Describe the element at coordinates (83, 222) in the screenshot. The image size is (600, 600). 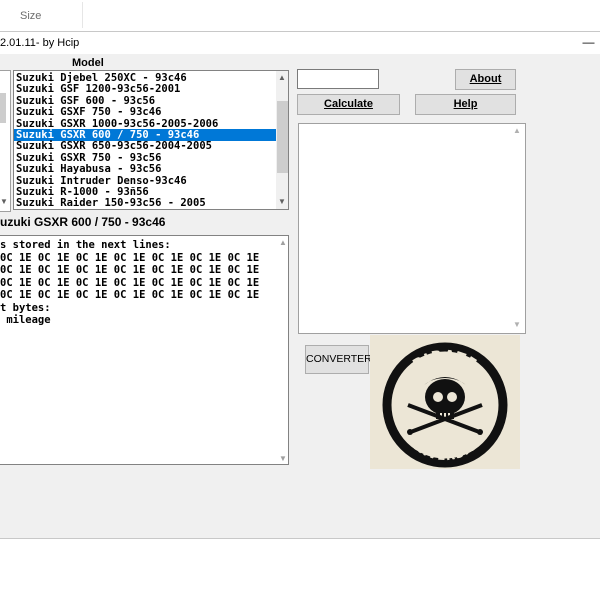
I see `selected-model-title: uzuki GSXR 600 / 750 - 93c46` at that location.